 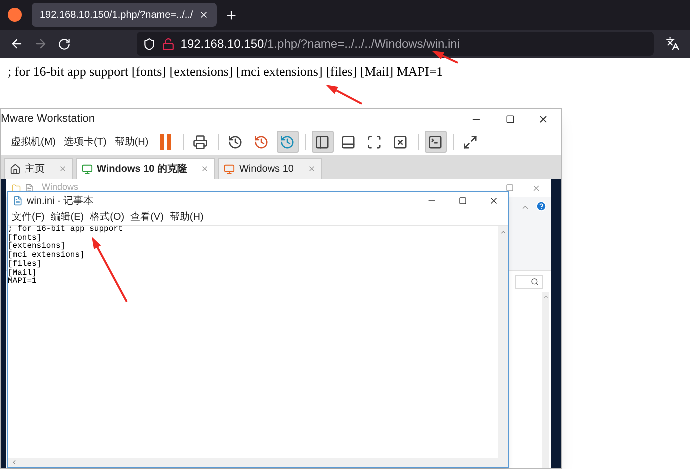 What do you see at coordinates (15, 169) in the screenshot?
I see `home-icon` at bounding box center [15, 169].